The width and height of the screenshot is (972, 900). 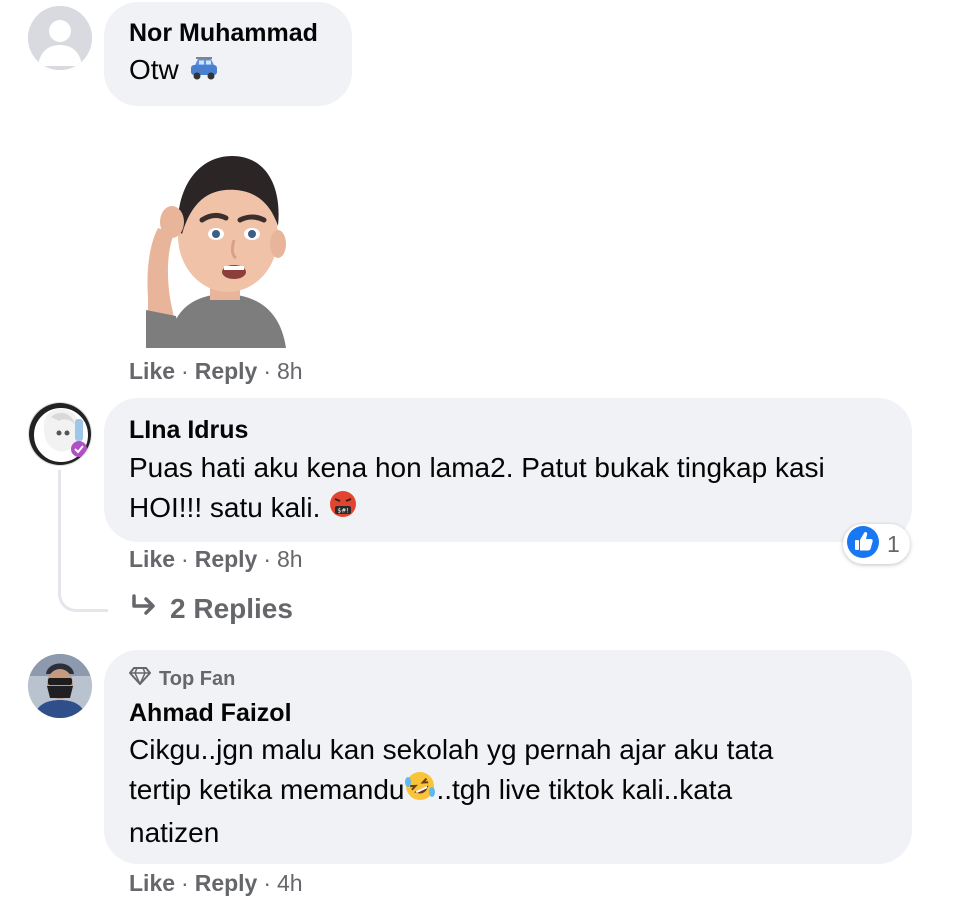 I want to click on car-emoji-icon, so click(x=204, y=72).